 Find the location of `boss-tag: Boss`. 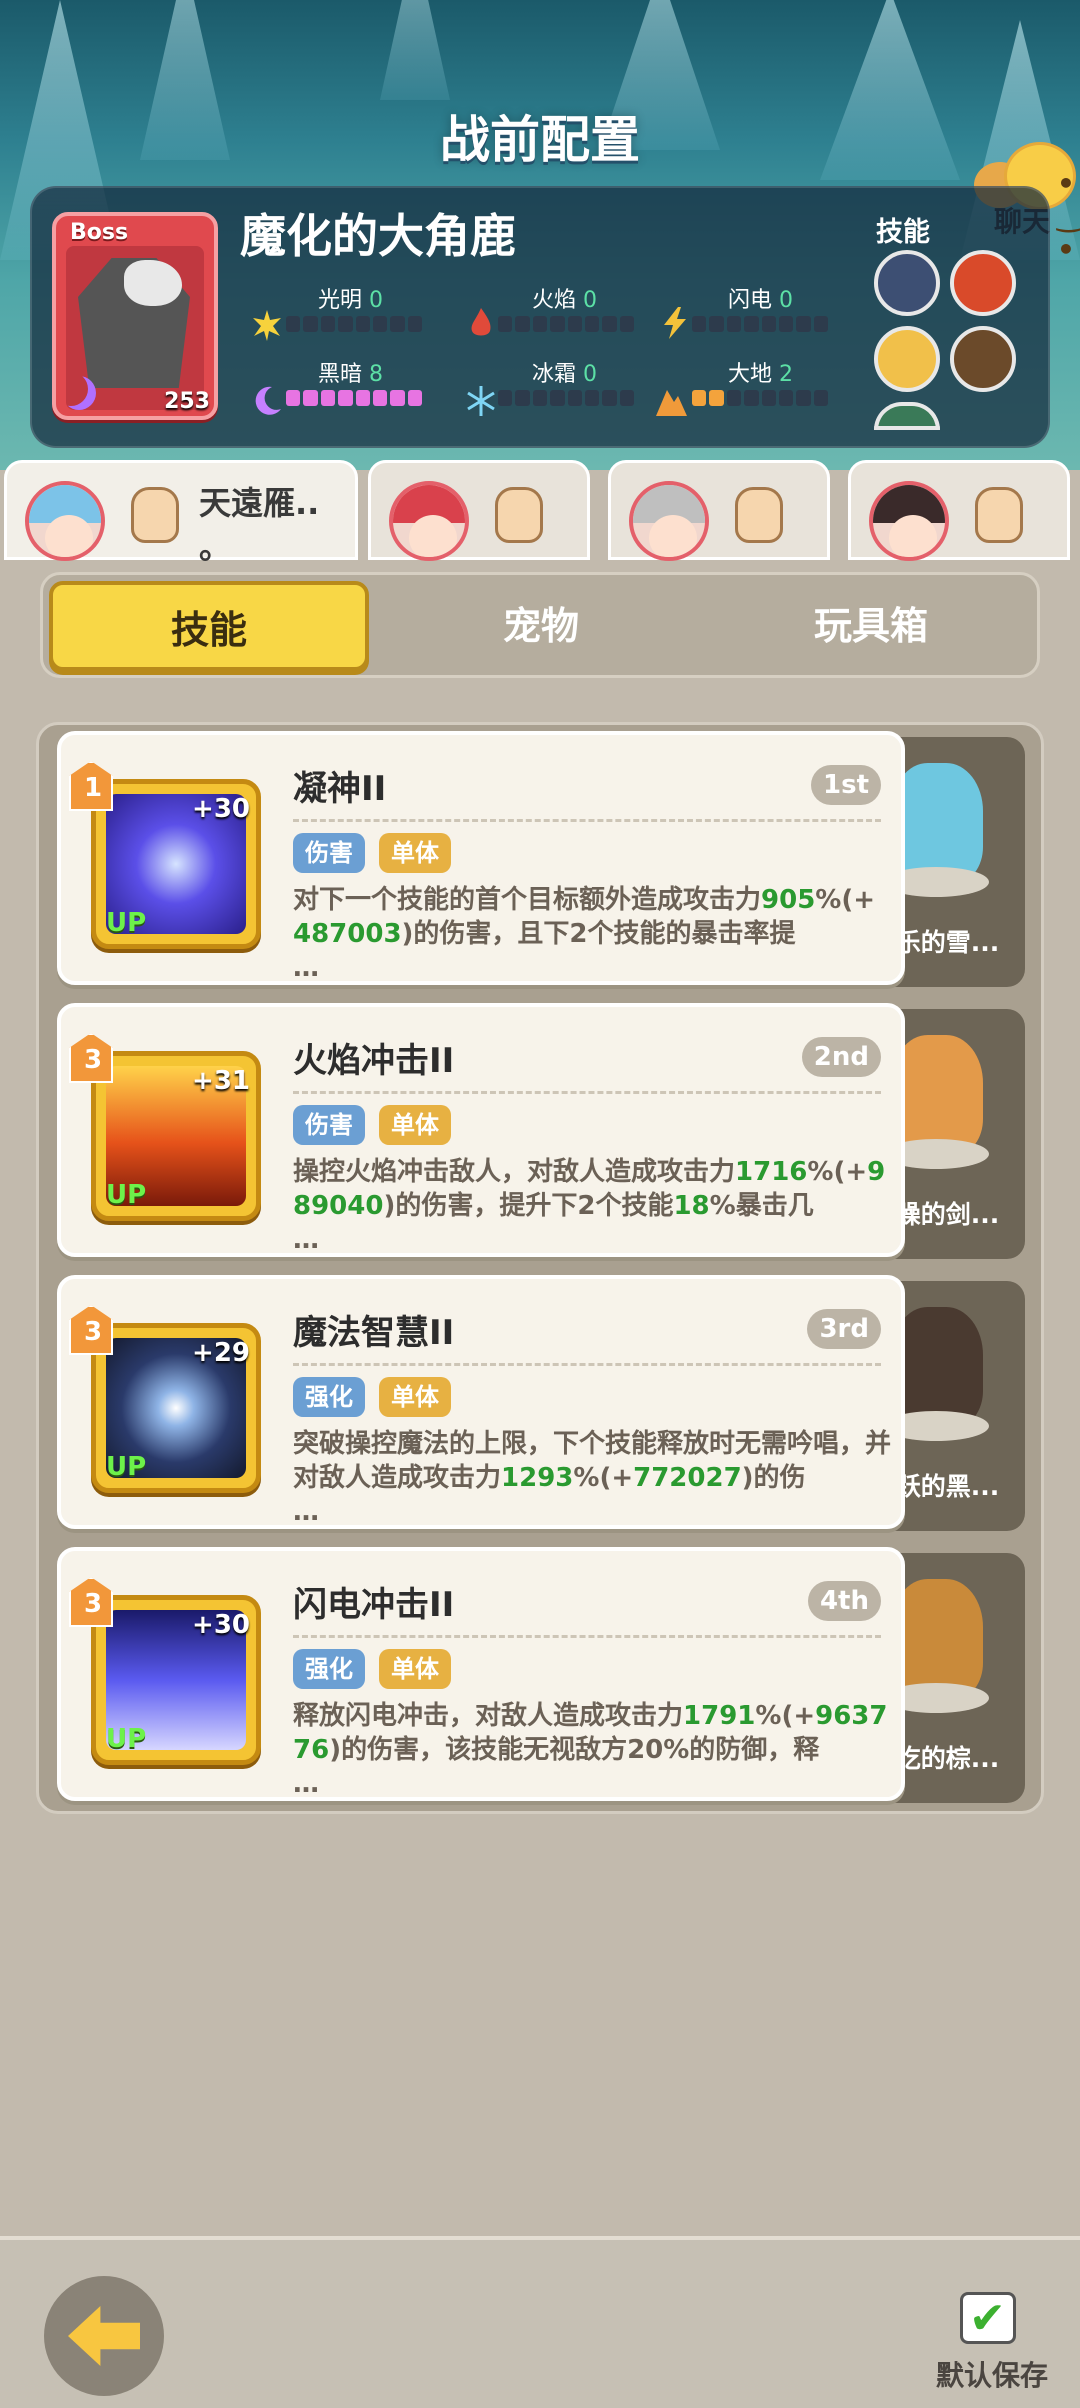

boss-tag: Boss is located at coordinates (99, 232).